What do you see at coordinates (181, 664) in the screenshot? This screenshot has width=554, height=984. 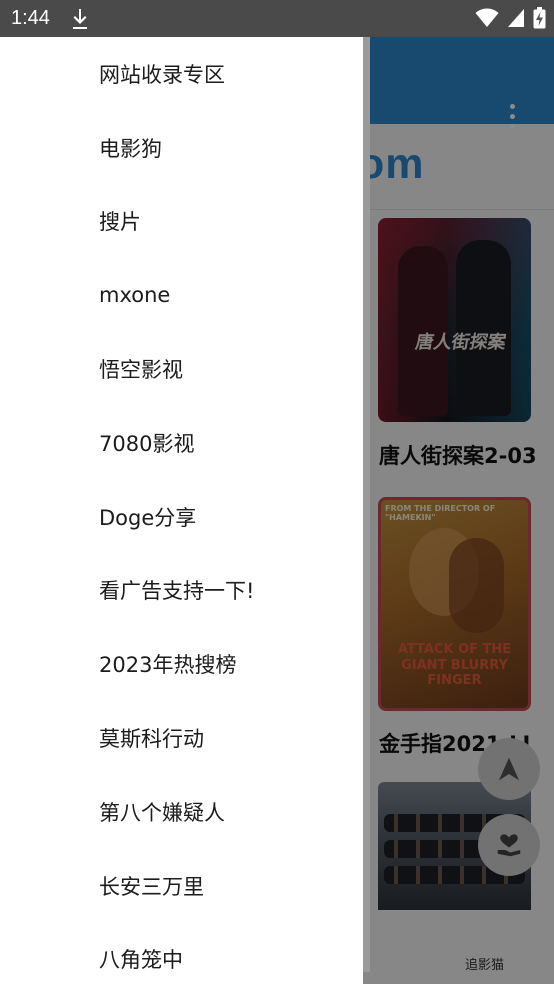 I see `drawer-item: 2023年热搜榜` at bounding box center [181, 664].